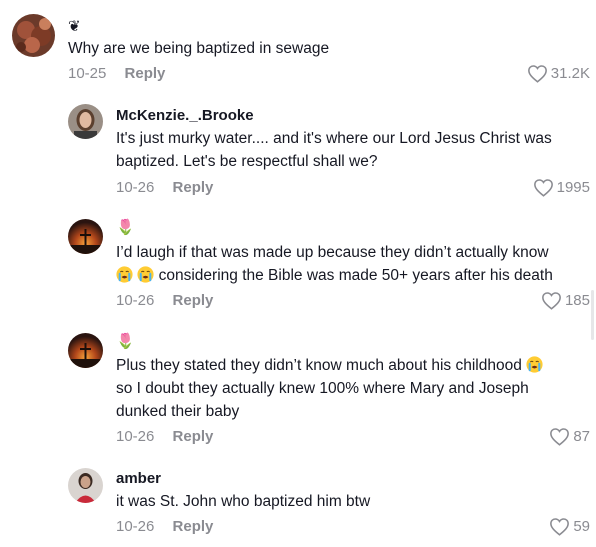  I want to click on comment-date: 10-25, so click(87, 73).